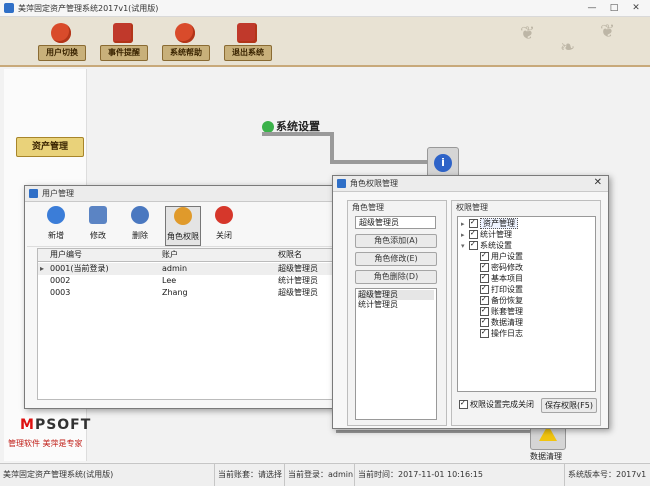 The width and height of the screenshot is (650, 486). What do you see at coordinates (569, 405) in the screenshot?
I see `save-permission-button: 保存权限(F5)` at bounding box center [569, 405].